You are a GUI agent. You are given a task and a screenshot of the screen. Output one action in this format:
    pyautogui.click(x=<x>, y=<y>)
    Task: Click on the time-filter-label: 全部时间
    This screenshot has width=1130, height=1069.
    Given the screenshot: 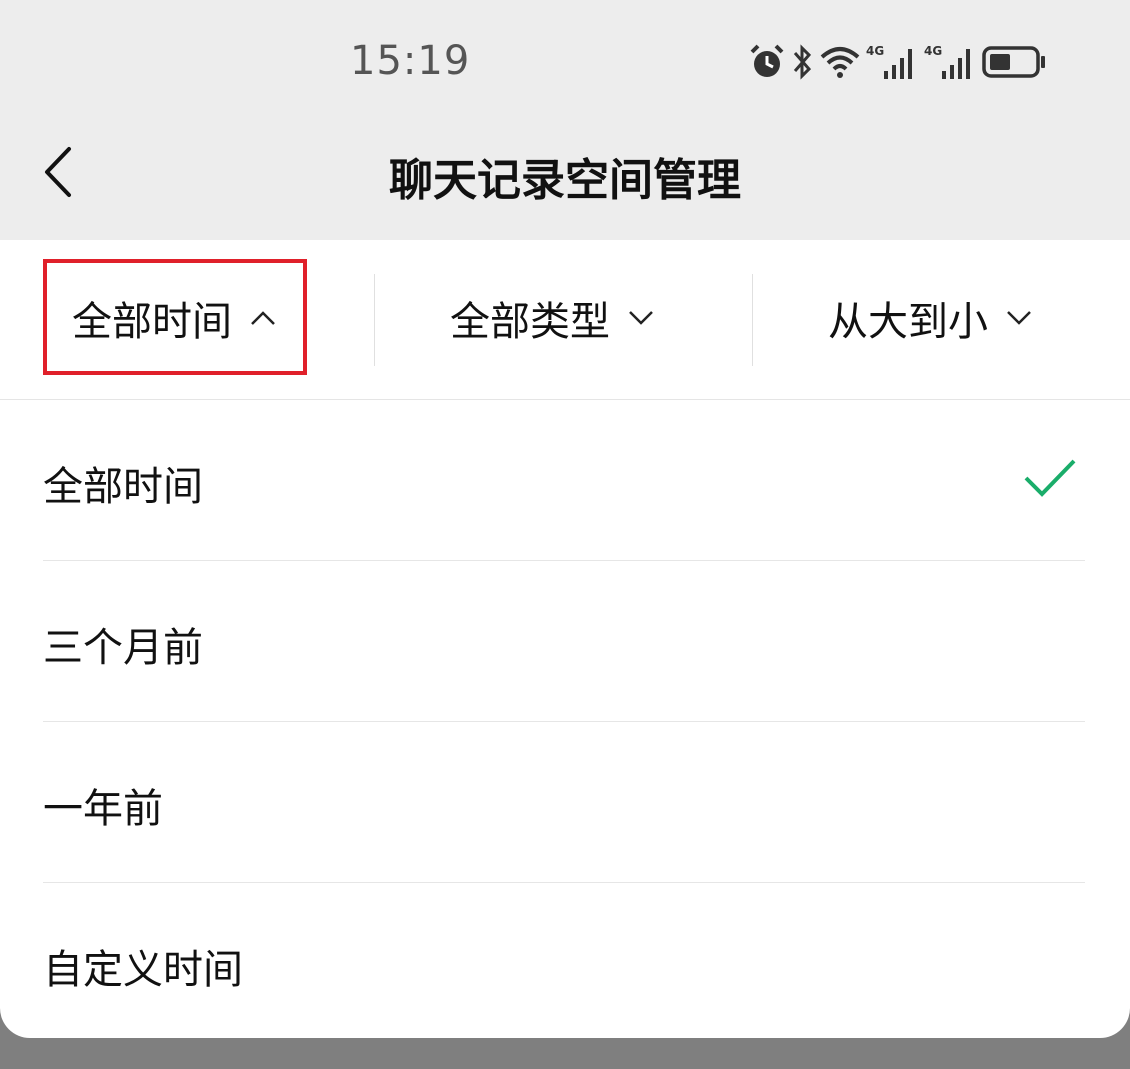 What is the action you would take?
    pyautogui.click(x=152, y=322)
    